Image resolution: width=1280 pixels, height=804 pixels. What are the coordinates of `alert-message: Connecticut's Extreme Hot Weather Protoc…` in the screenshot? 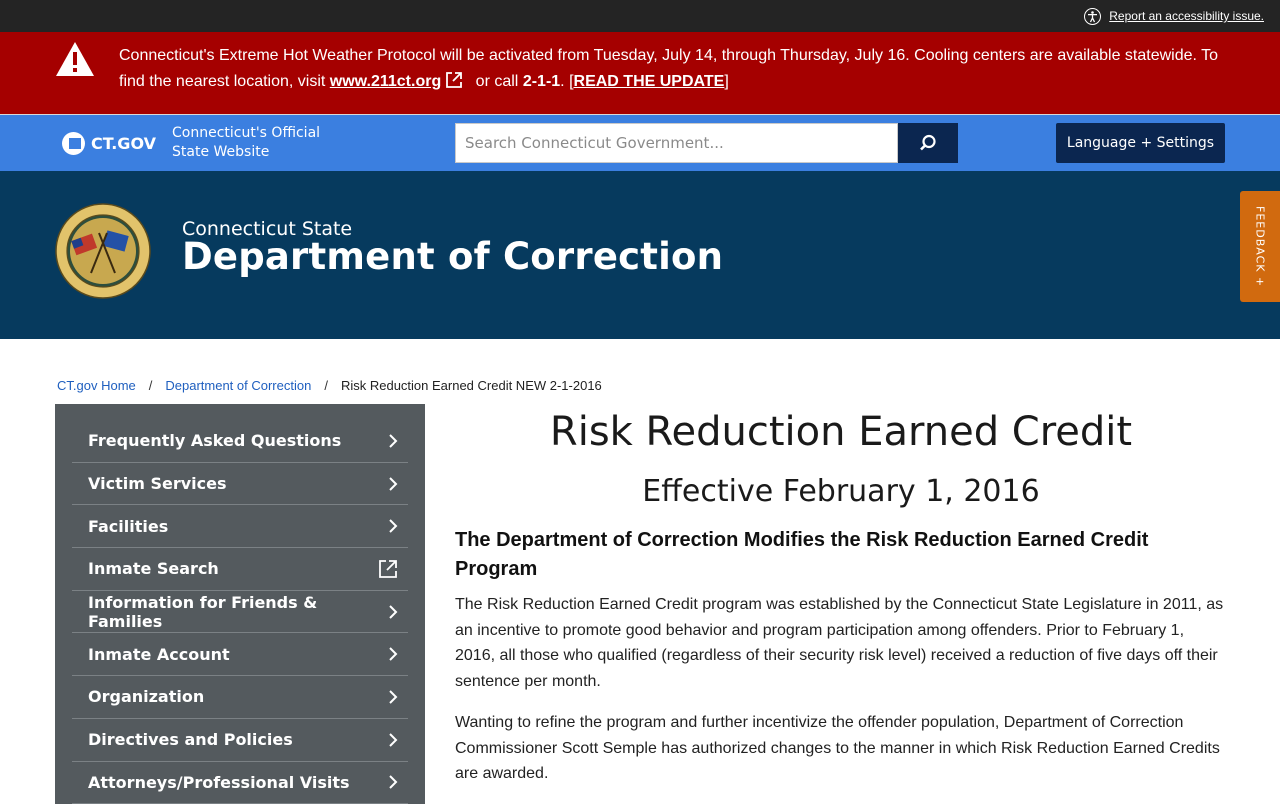 It's located at (679, 69).